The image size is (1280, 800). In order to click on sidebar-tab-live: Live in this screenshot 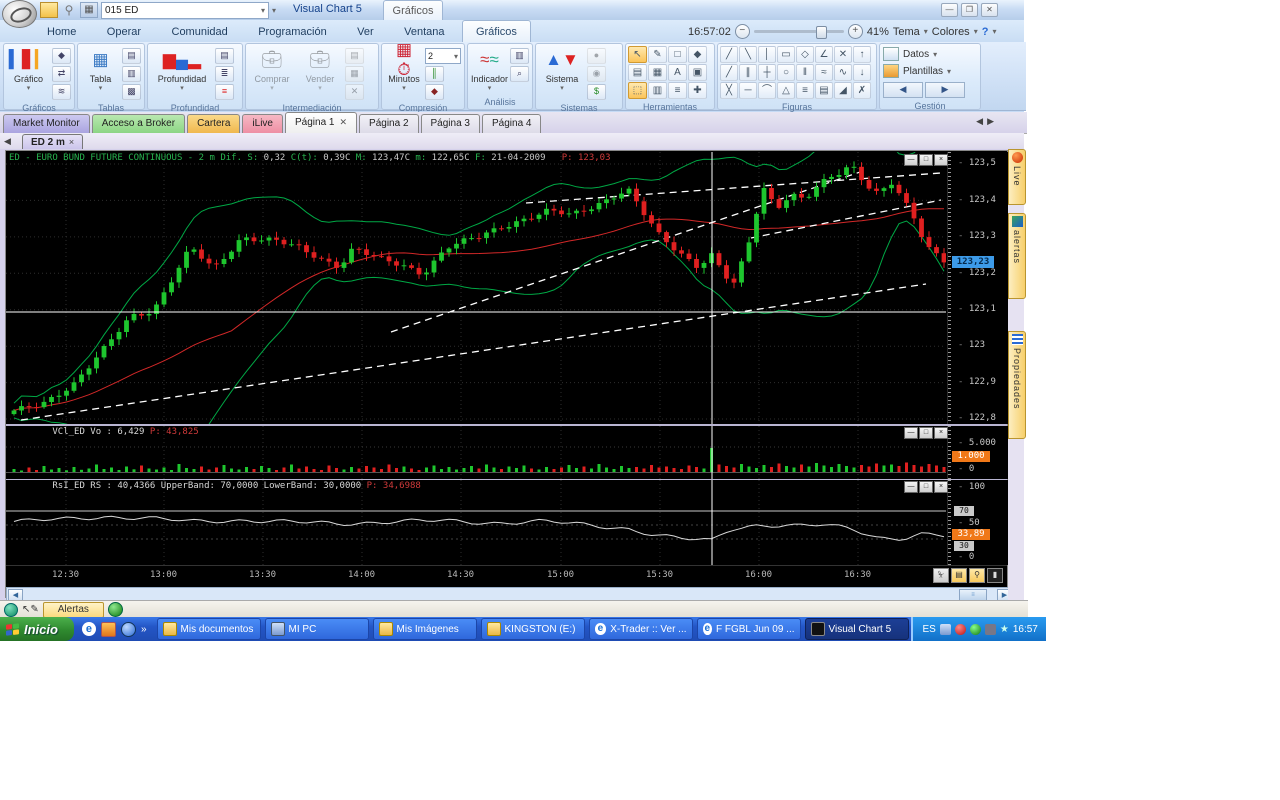, I will do `click(1017, 177)`.